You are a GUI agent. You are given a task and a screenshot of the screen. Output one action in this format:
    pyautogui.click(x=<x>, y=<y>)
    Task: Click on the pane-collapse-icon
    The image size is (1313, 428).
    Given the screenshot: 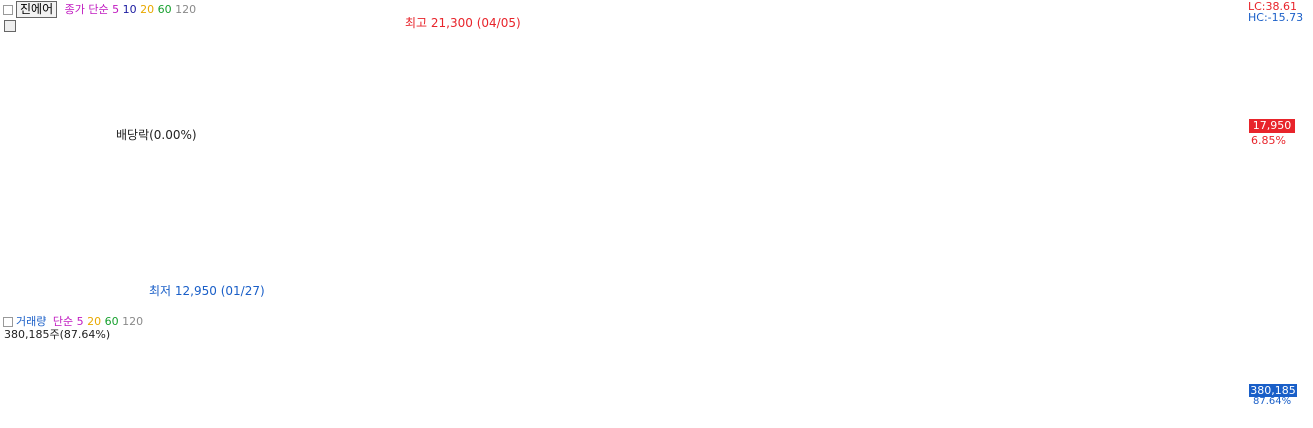 What is the action you would take?
    pyautogui.click(x=8, y=10)
    